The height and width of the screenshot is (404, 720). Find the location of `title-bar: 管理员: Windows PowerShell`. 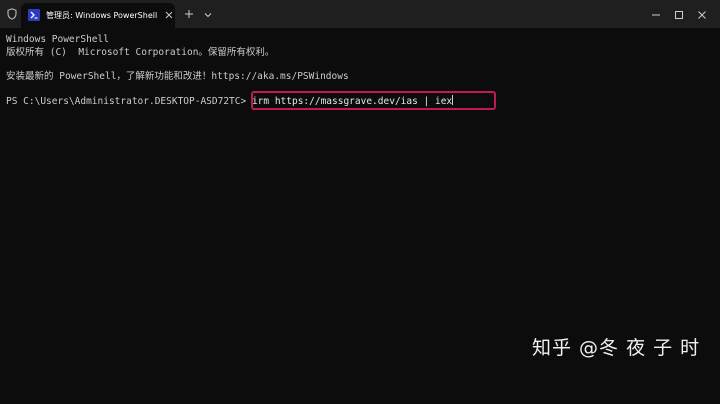

title-bar: 管理员: Windows PowerShell is located at coordinates (360, 14).